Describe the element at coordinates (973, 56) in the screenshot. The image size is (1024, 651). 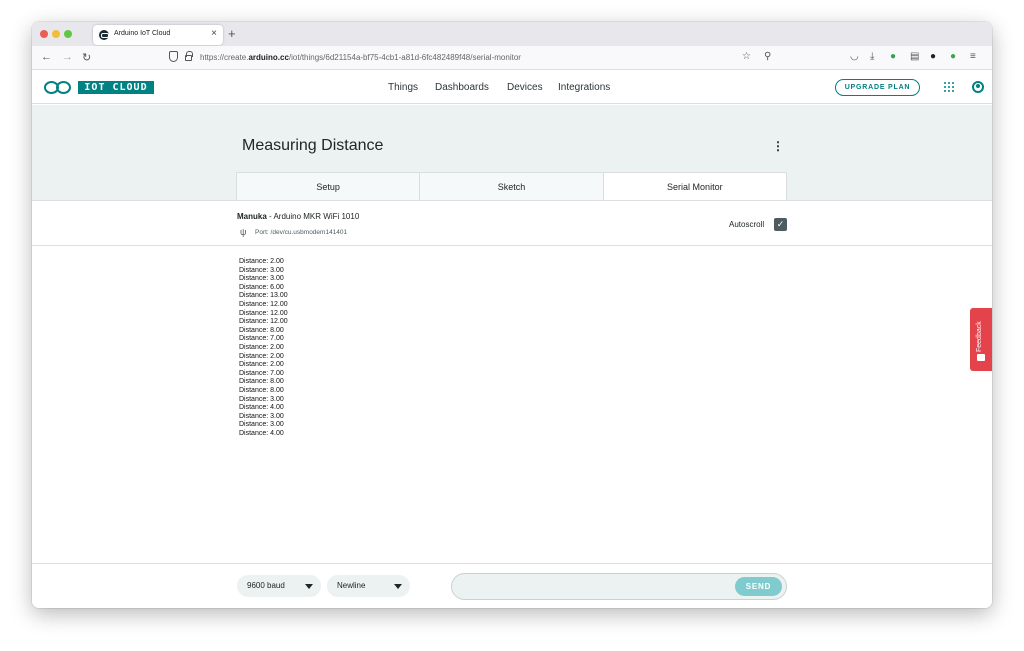
I see `menu-hamburger-icon: ≡` at that location.